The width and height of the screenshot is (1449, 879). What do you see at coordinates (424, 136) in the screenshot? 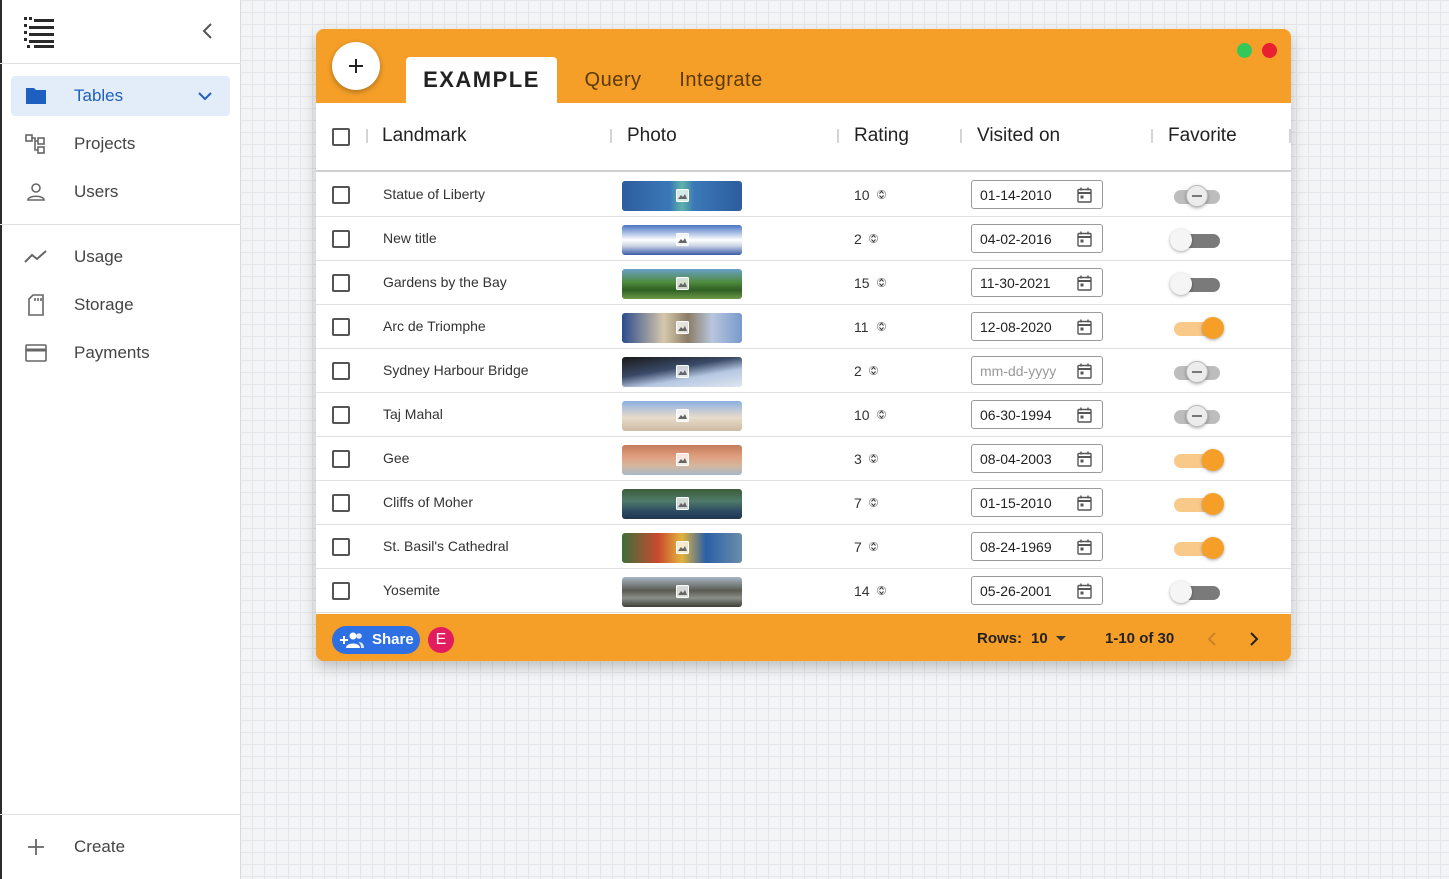
I see `column-header-landmark: Landmark` at bounding box center [424, 136].